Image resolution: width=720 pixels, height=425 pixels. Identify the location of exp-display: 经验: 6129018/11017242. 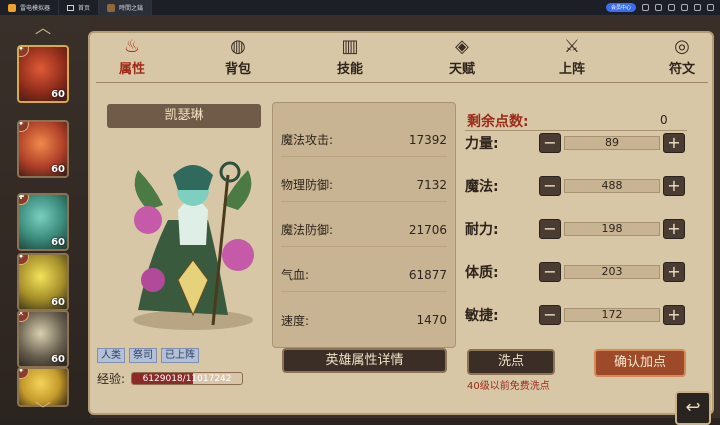
(170, 378).